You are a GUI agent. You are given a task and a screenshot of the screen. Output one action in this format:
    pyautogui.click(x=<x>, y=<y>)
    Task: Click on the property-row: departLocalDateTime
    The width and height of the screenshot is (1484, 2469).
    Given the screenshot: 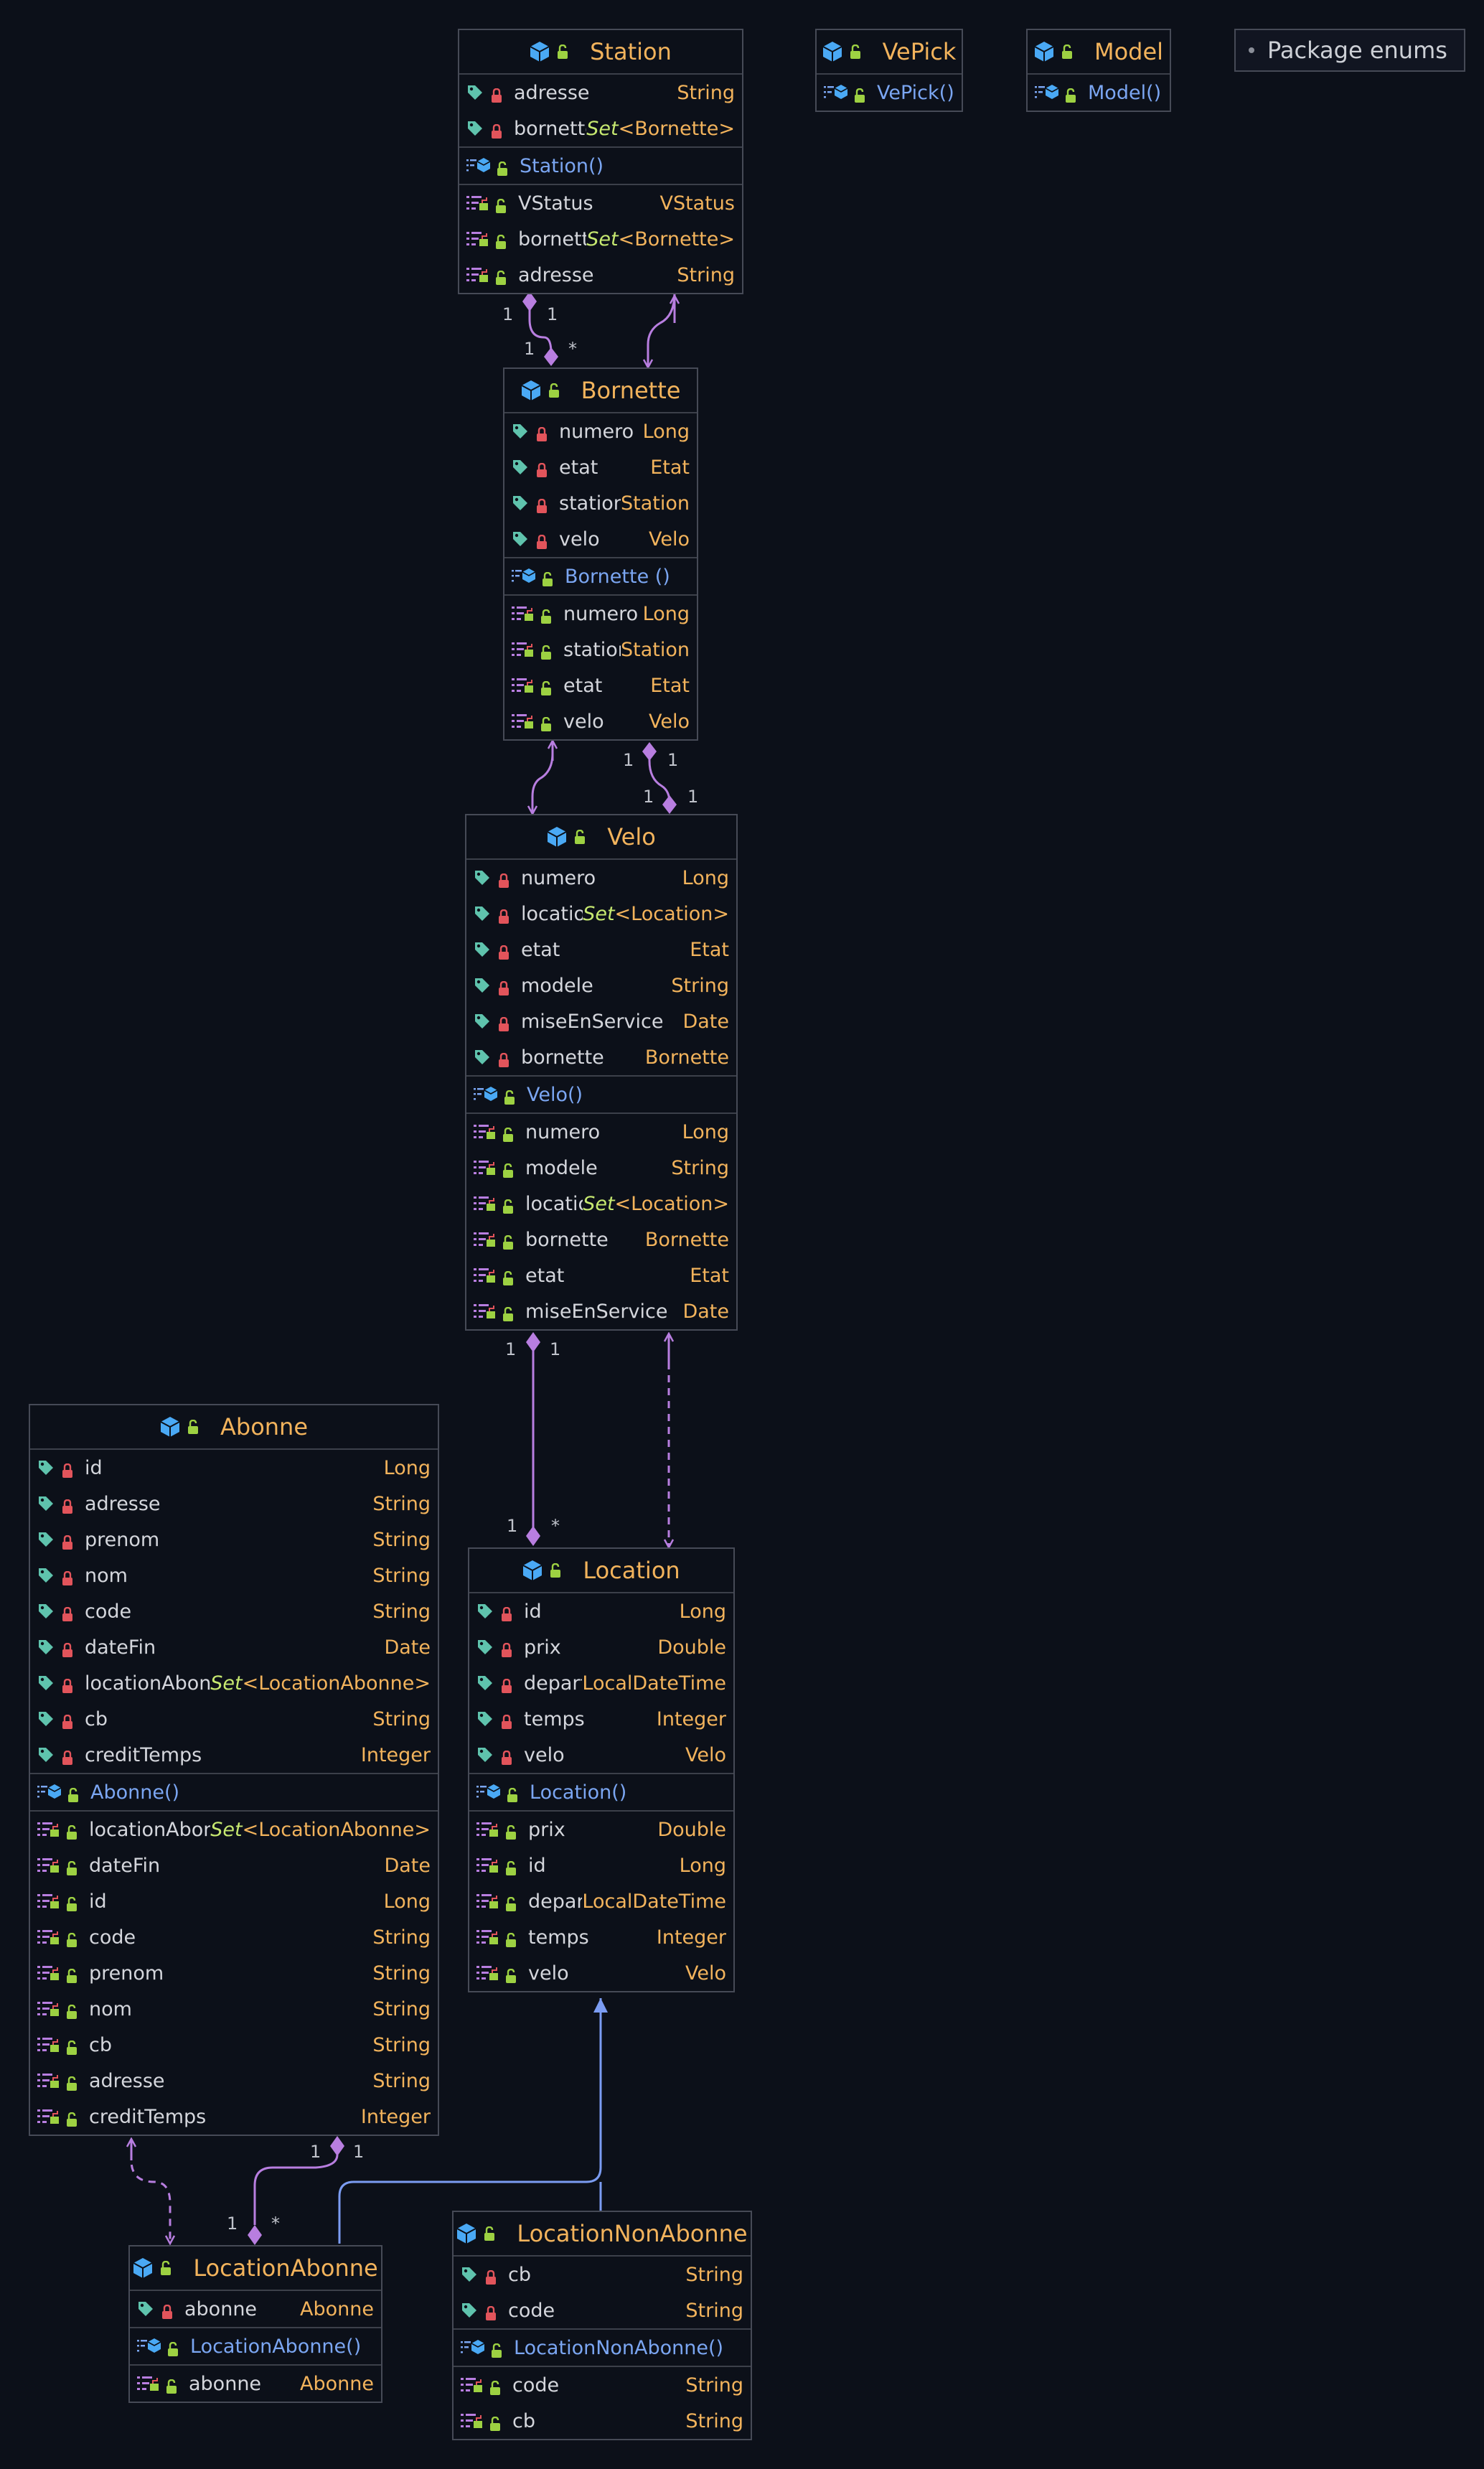 What is the action you would take?
    pyautogui.click(x=601, y=1901)
    